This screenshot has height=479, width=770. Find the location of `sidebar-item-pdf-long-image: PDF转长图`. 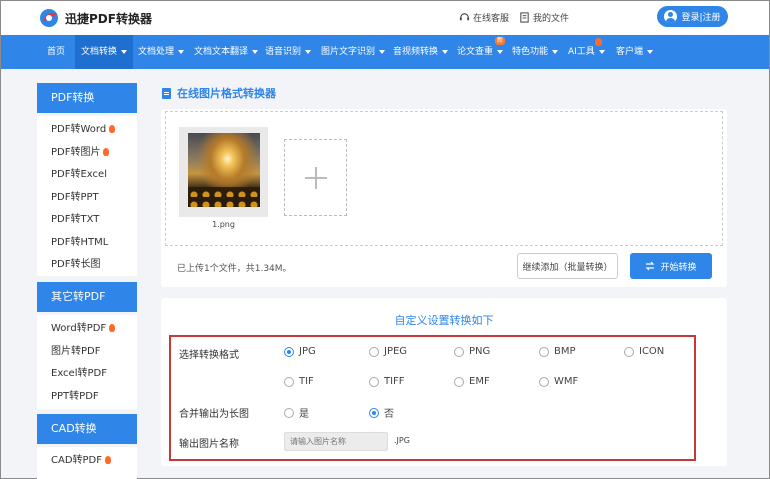

sidebar-item-pdf-long-image: PDF转长图 is located at coordinates (87, 265).